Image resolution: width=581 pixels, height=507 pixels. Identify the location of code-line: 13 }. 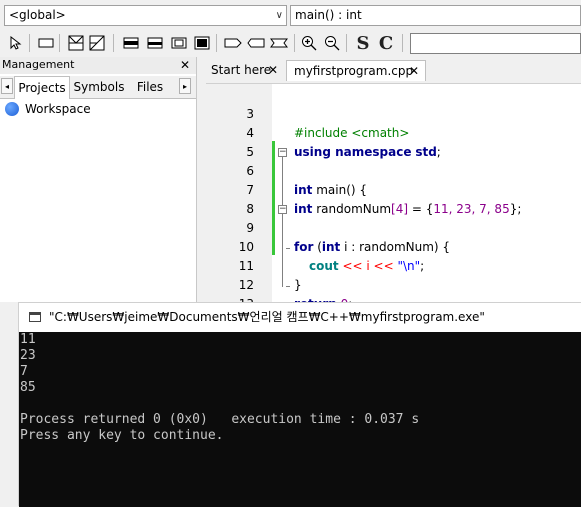
(393, 303).